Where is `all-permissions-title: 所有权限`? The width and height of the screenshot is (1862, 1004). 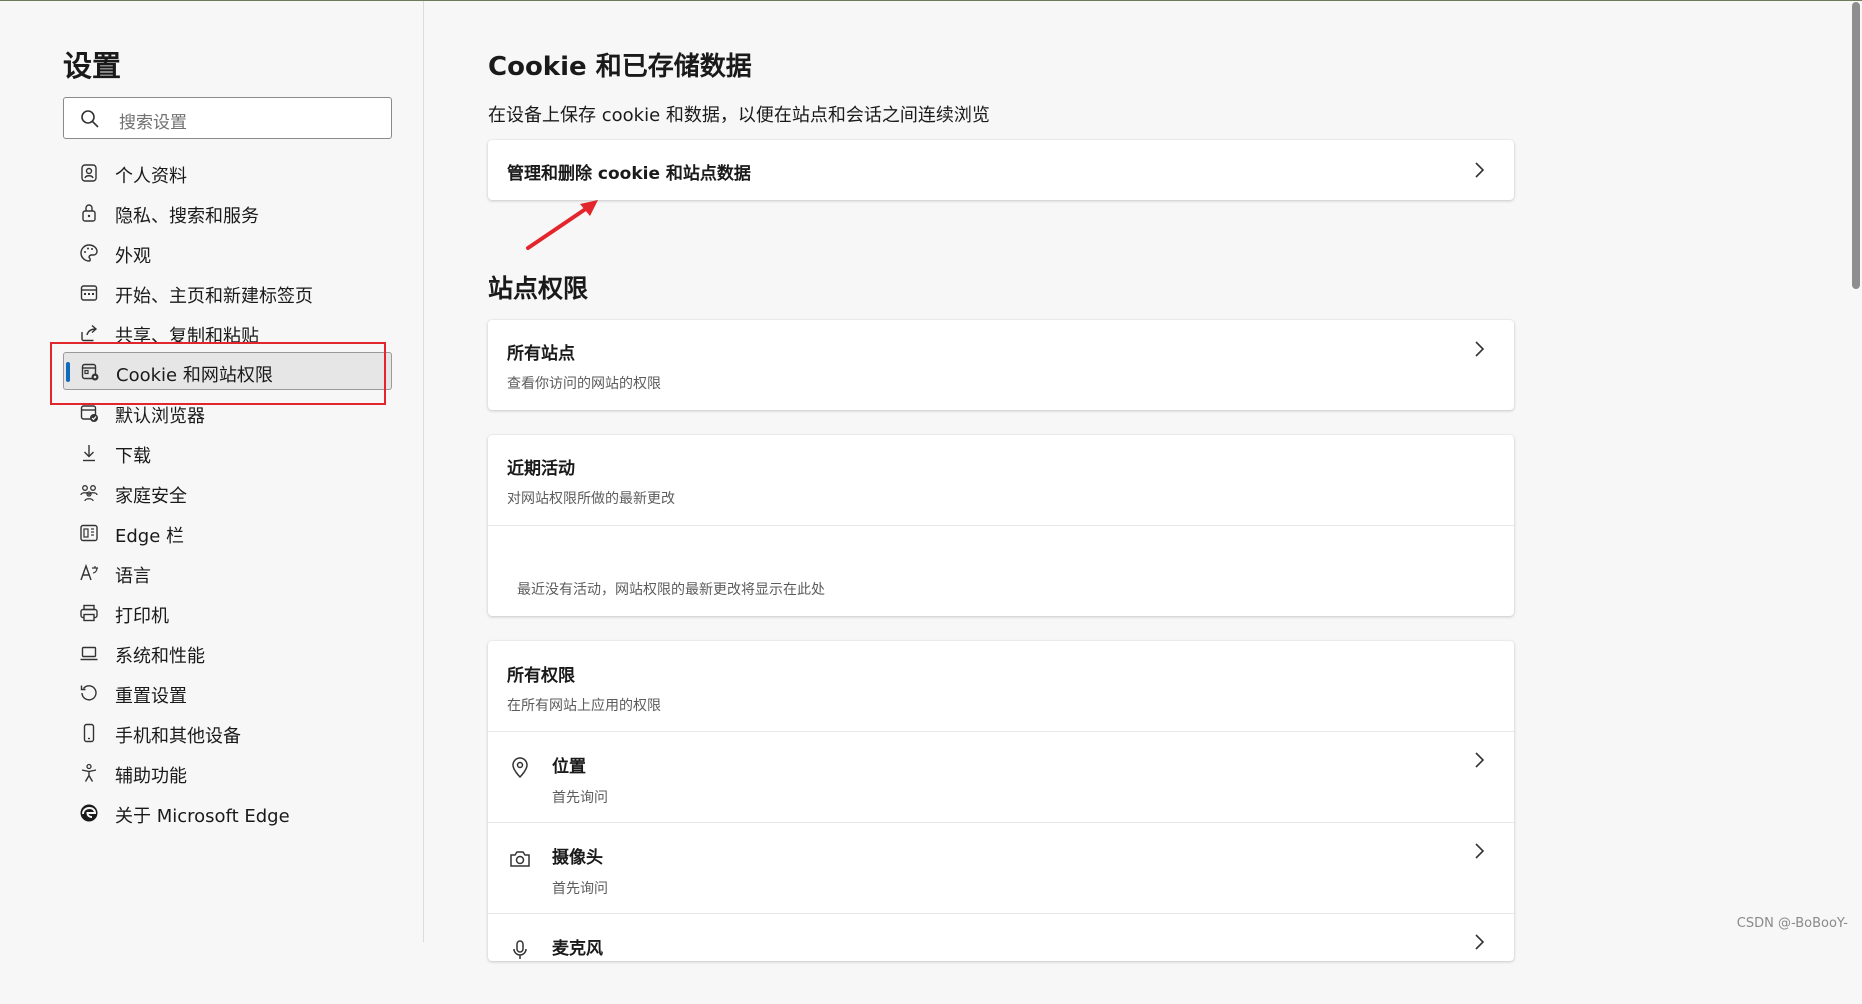
all-permissions-title: 所有权限 is located at coordinates (541, 676).